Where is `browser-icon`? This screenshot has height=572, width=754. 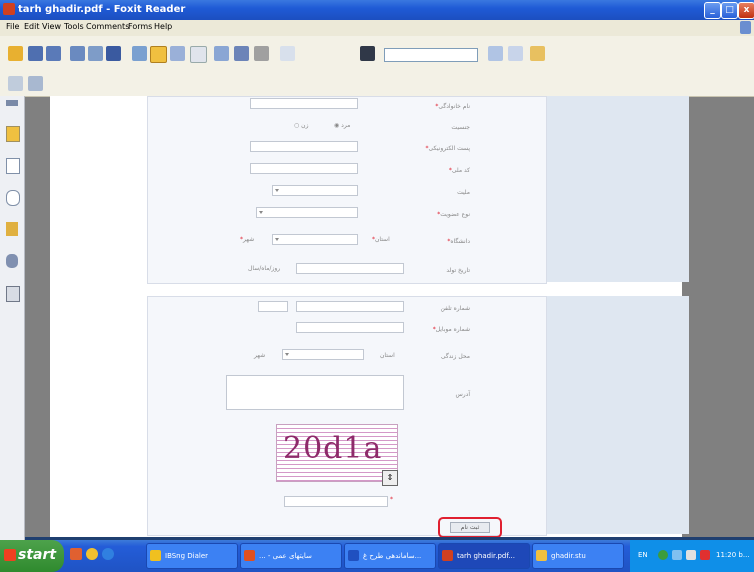 browser-icon is located at coordinates (249, 555).